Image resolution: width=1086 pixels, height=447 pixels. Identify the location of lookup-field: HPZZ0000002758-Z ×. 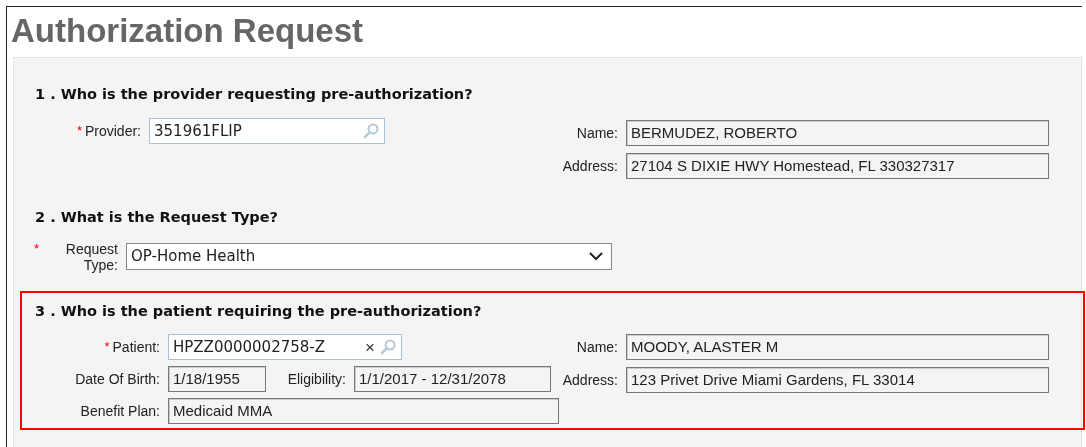
(285, 347).